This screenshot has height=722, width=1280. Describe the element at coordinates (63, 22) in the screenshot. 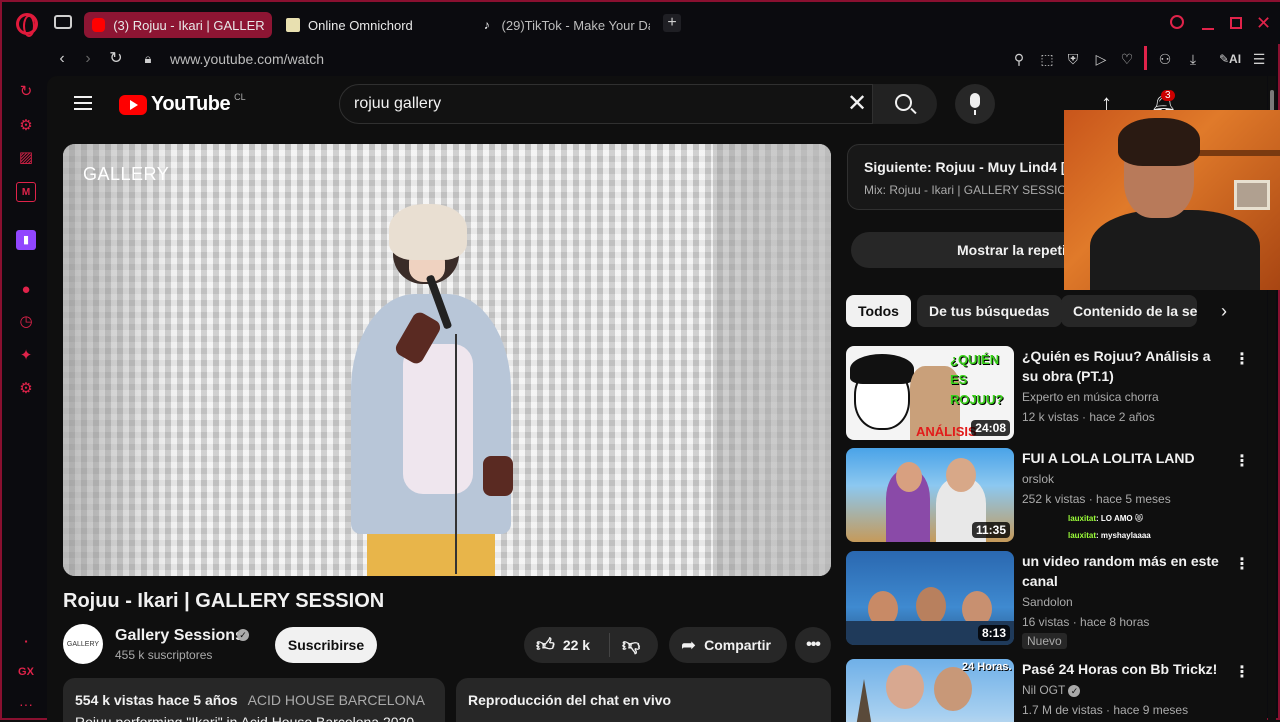

I see `tab-overview-icon` at that location.